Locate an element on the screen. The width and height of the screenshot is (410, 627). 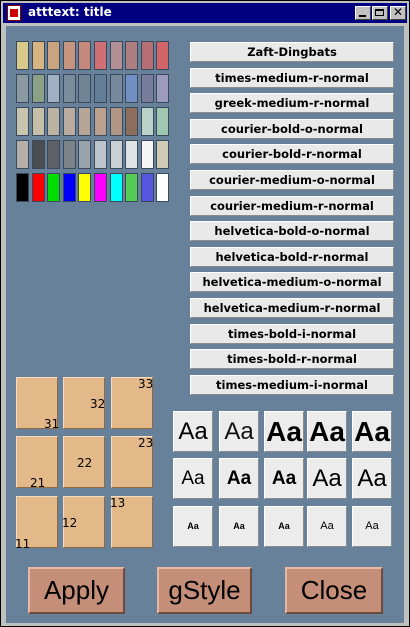
justify-cell-label: 23 is located at coordinates (146, 443).